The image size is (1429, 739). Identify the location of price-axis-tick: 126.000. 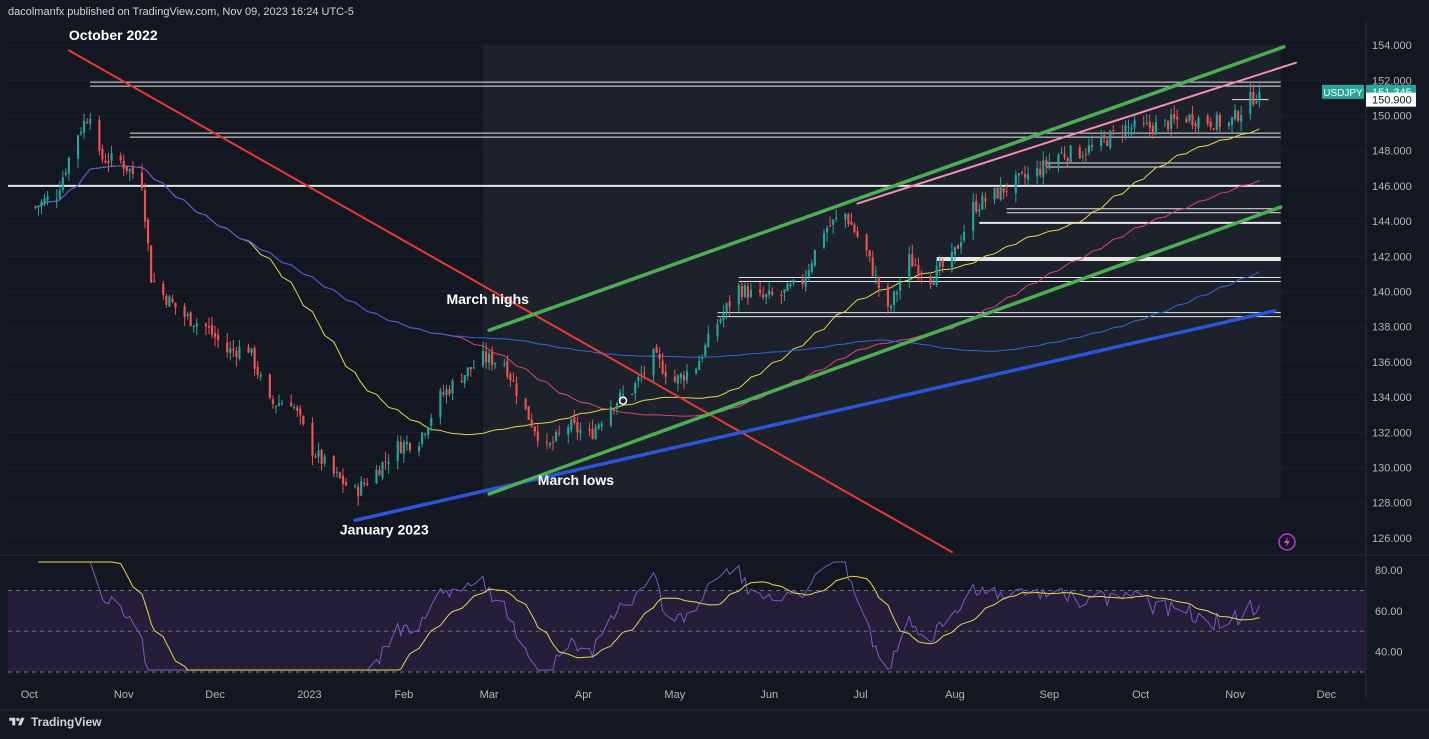
(1392, 539).